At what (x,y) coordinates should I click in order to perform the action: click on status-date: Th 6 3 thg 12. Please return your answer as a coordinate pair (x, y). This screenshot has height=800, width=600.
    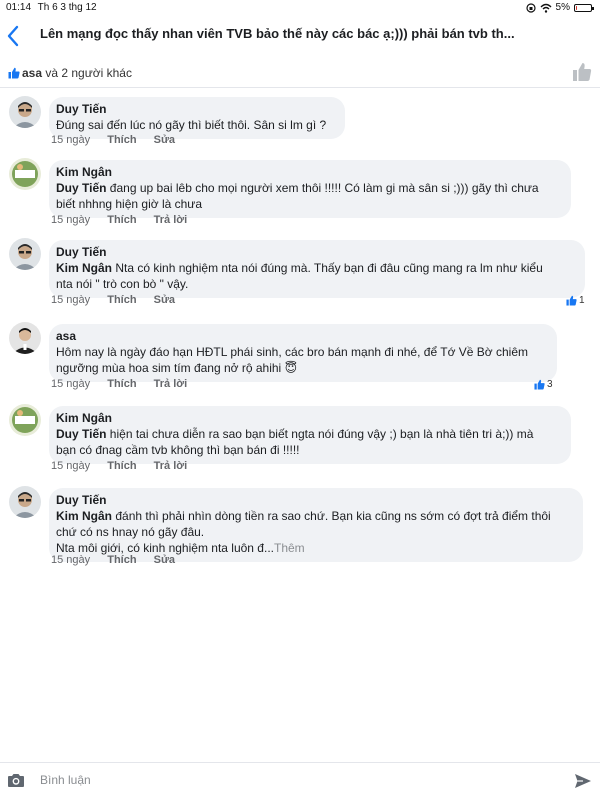
    Looking at the image, I should click on (67, 7).